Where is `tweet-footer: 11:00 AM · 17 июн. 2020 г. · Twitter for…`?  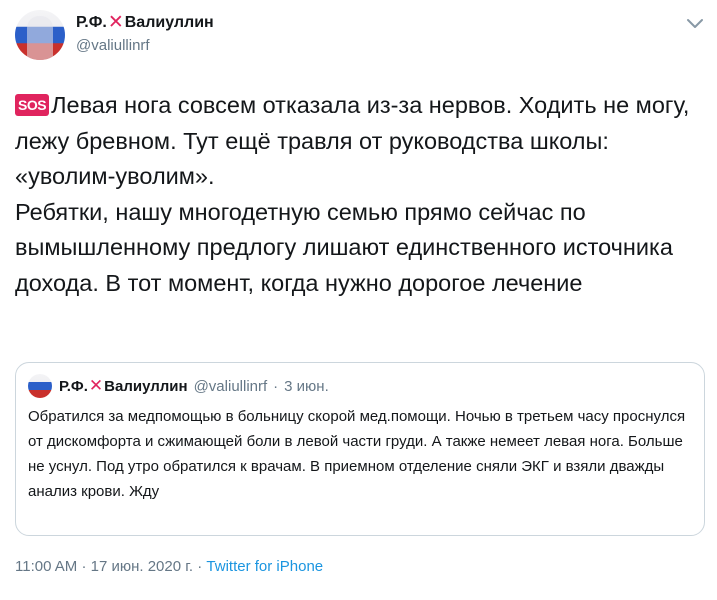
tweet-footer: 11:00 AM · 17 июн. 2020 г. · Twitter for… is located at coordinates (169, 566).